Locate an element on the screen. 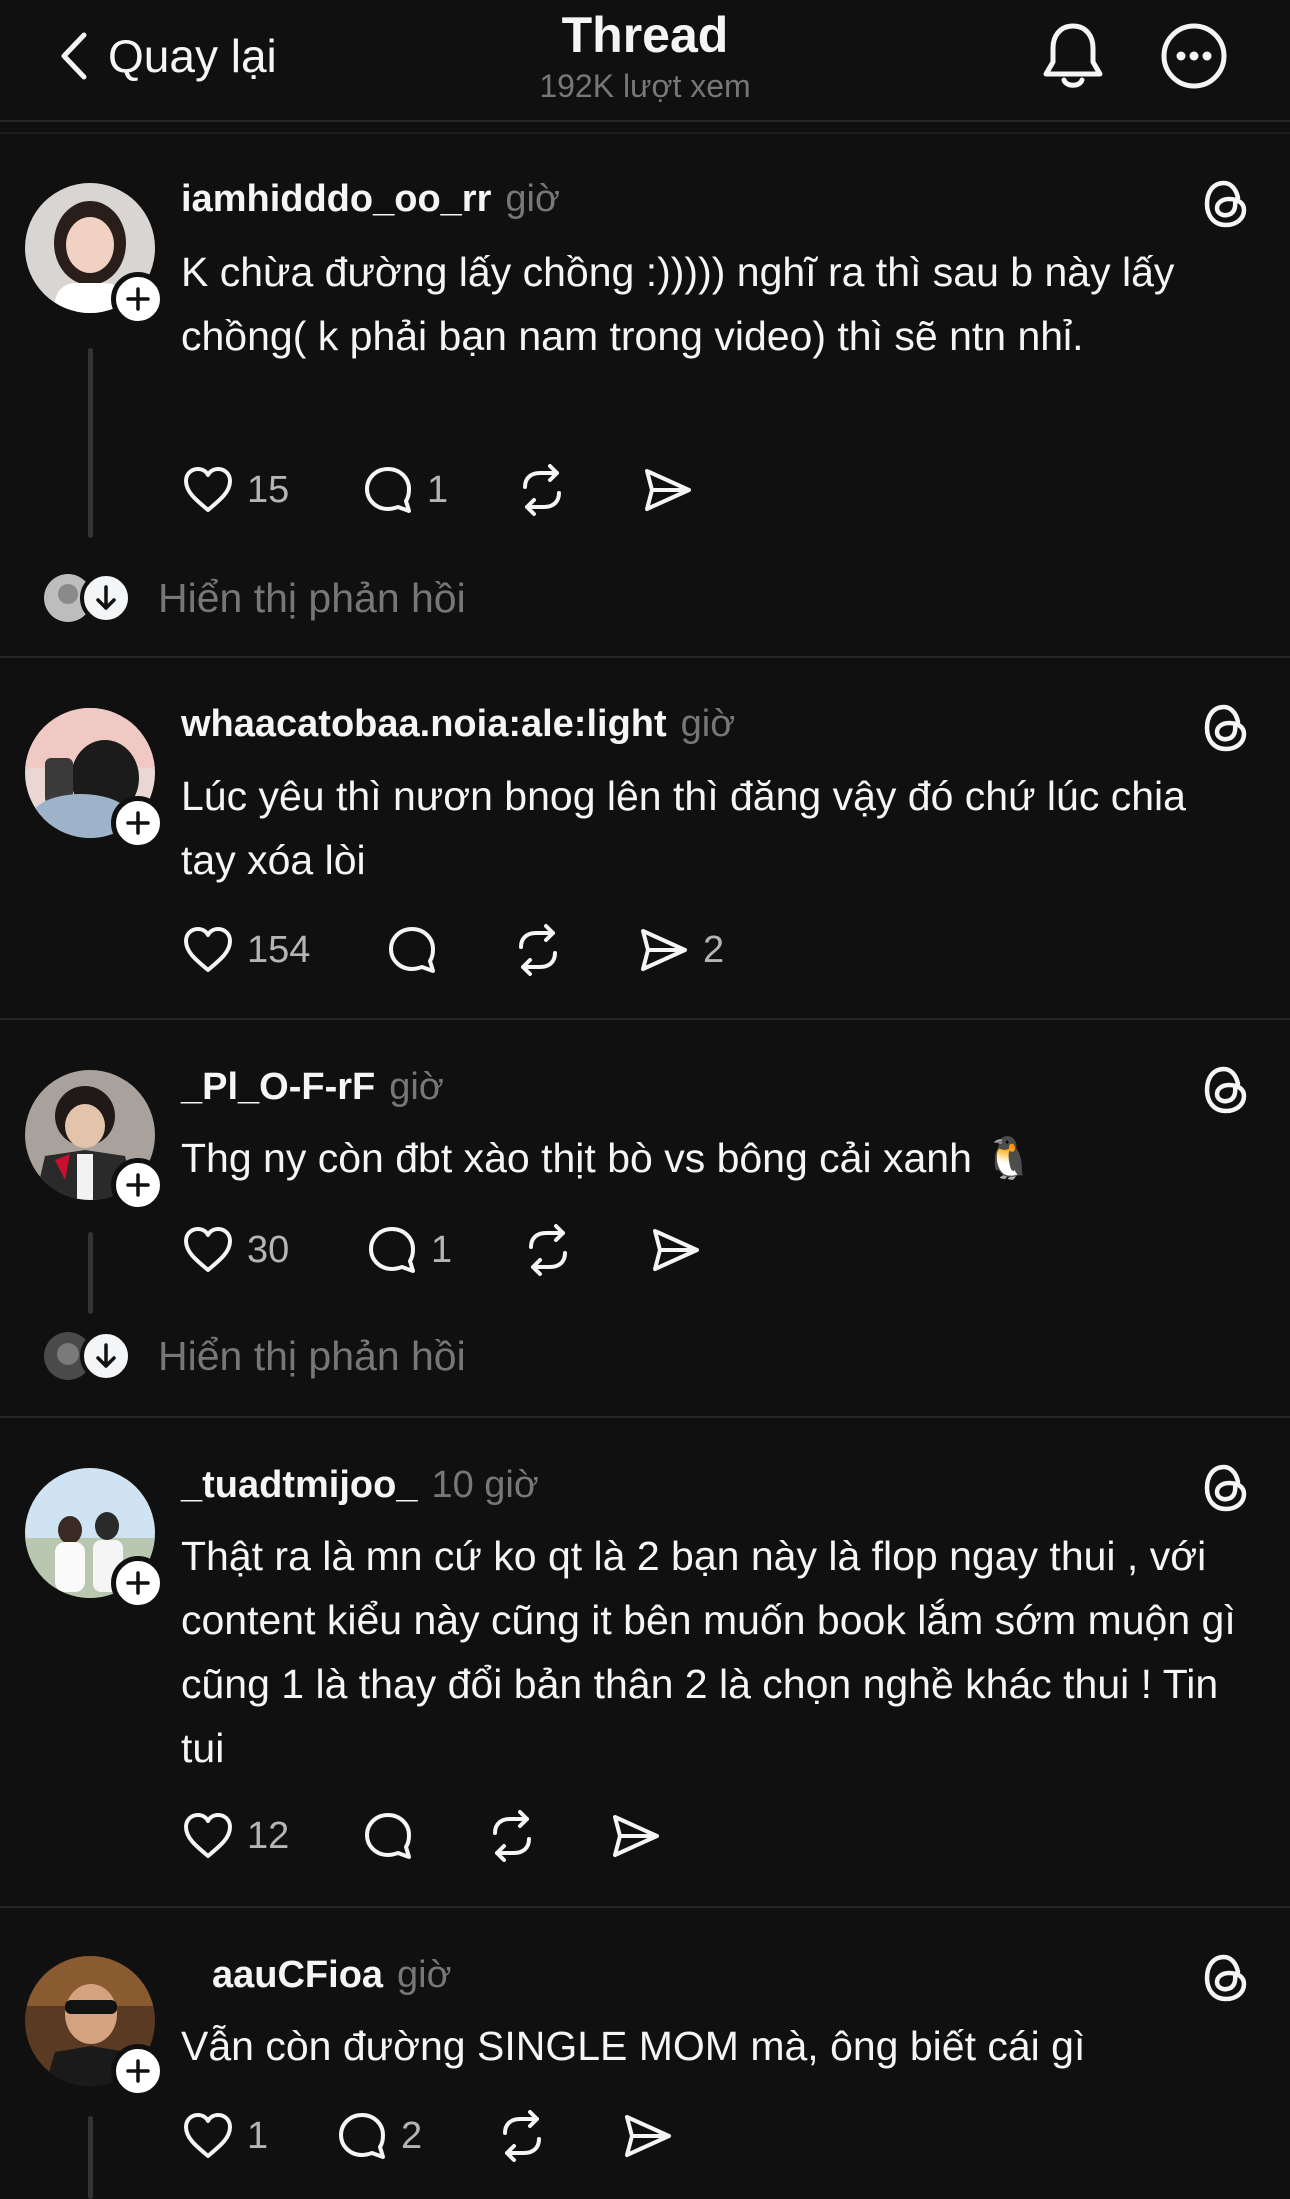  comment-count: 2 is located at coordinates (412, 2135).